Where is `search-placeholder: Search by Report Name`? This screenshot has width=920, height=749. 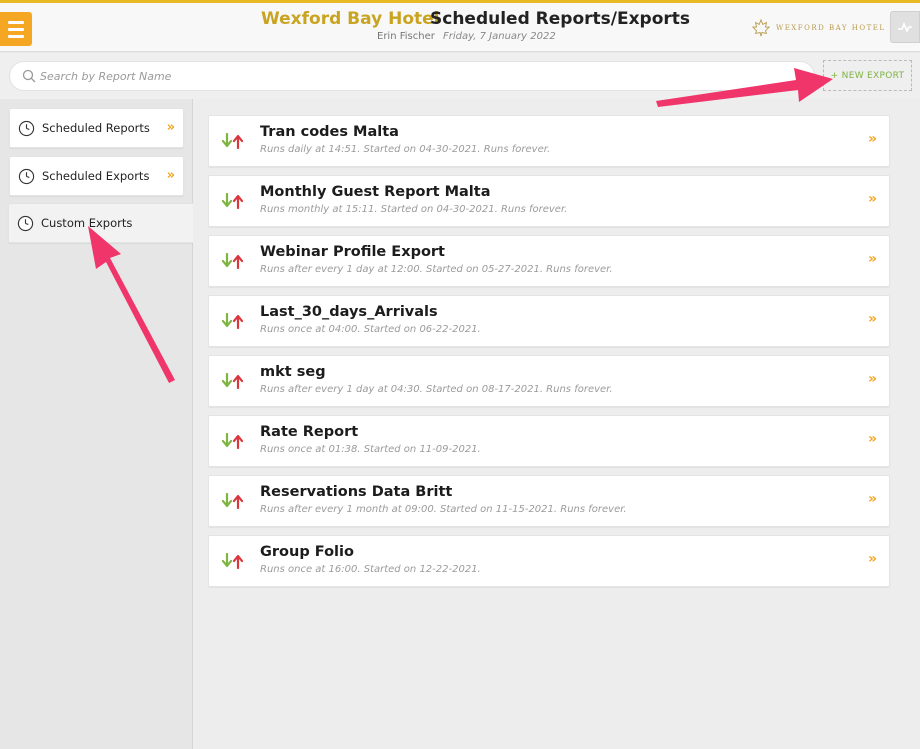 search-placeholder: Search by Report Name is located at coordinates (106, 76).